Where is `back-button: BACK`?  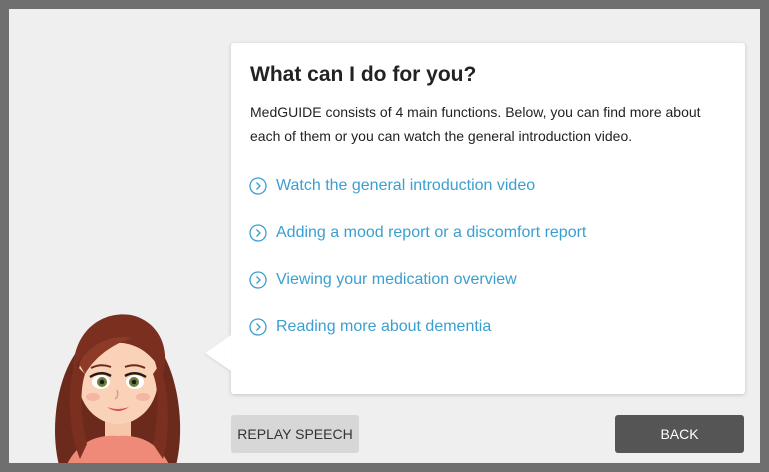 back-button: BACK is located at coordinates (679, 434).